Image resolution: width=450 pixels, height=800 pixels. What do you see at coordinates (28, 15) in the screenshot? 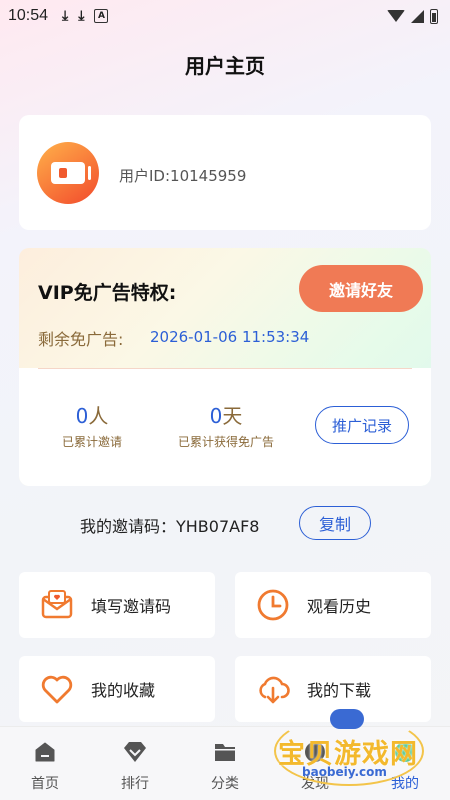
I see `status-time: 10:54` at bounding box center [28, 15].